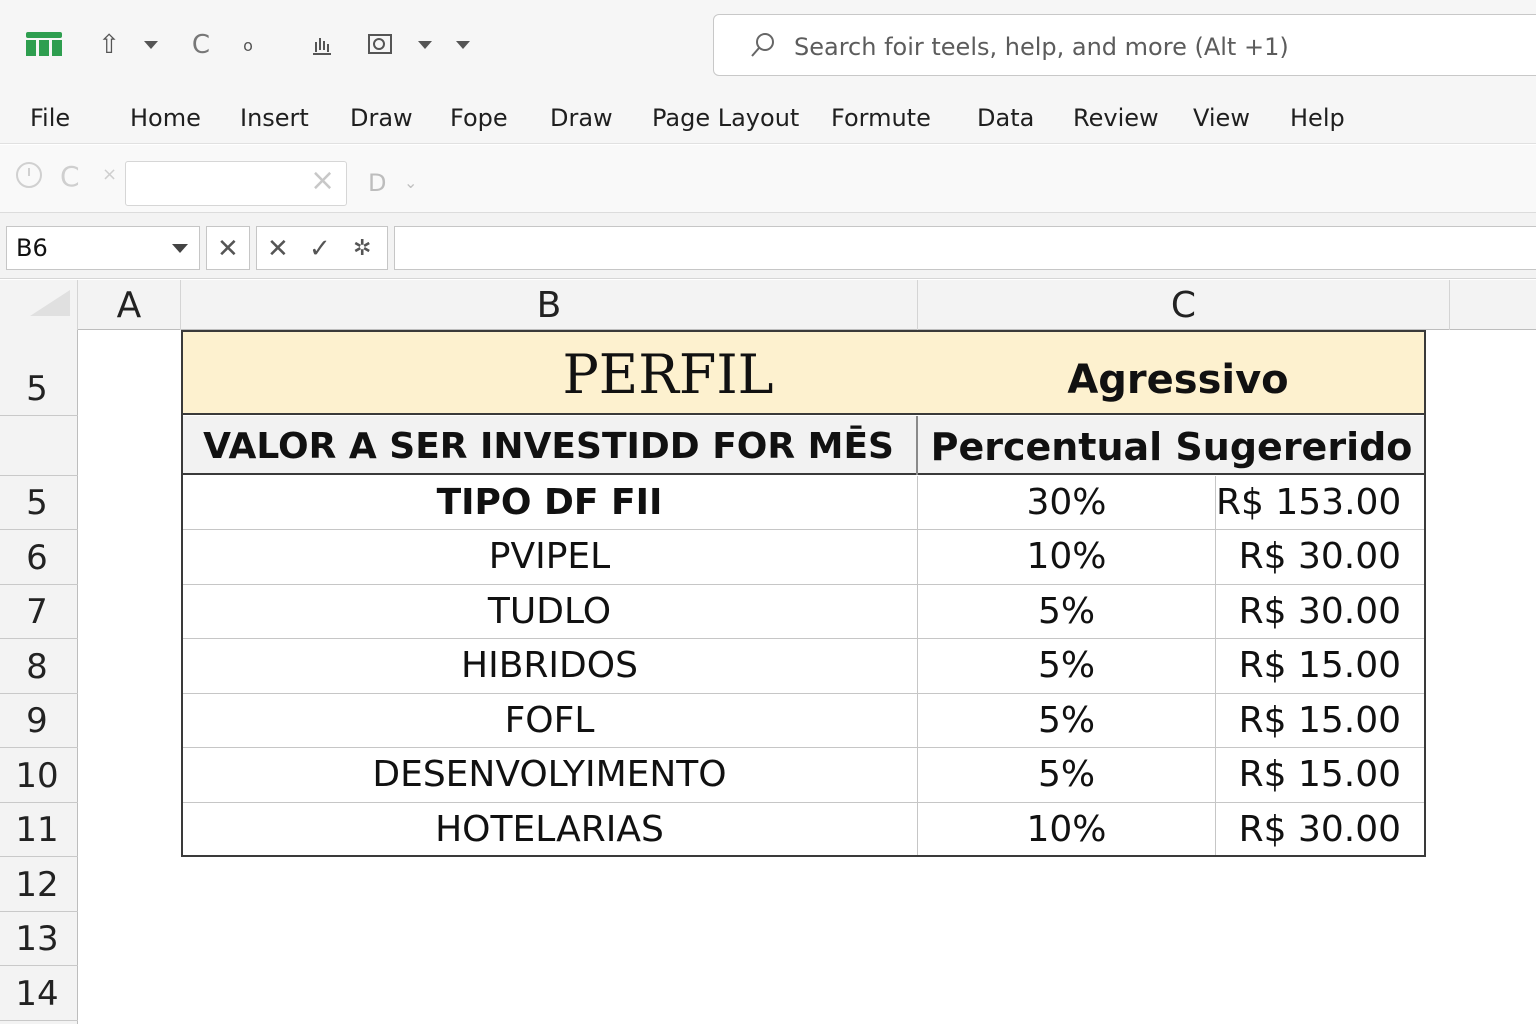 This screenshot has height=1024, width=1536. What do you see at coordinates (39, 939) in the screenshot?
I see `row-header: 13` at bounding box center [39, 939].